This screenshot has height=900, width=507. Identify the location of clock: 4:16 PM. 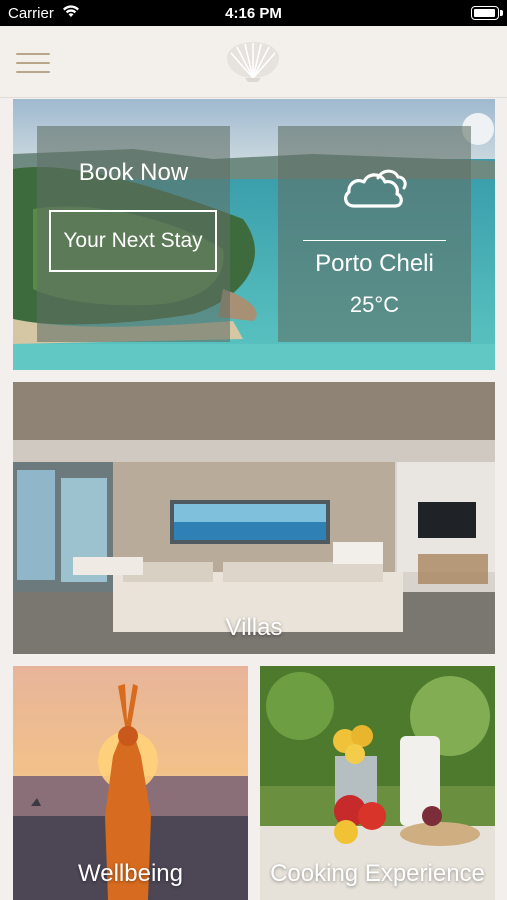
(253, 13).